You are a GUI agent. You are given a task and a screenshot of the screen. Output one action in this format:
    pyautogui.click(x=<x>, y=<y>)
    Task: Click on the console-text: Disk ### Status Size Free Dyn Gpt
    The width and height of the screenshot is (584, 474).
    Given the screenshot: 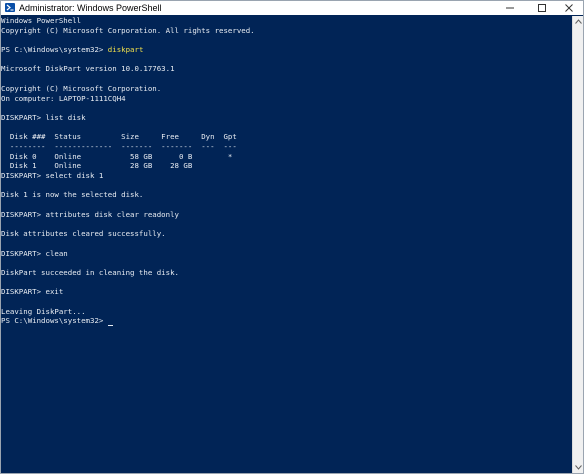 What is the action you would take?
    pyautogui.click(x=119, y=137)
    